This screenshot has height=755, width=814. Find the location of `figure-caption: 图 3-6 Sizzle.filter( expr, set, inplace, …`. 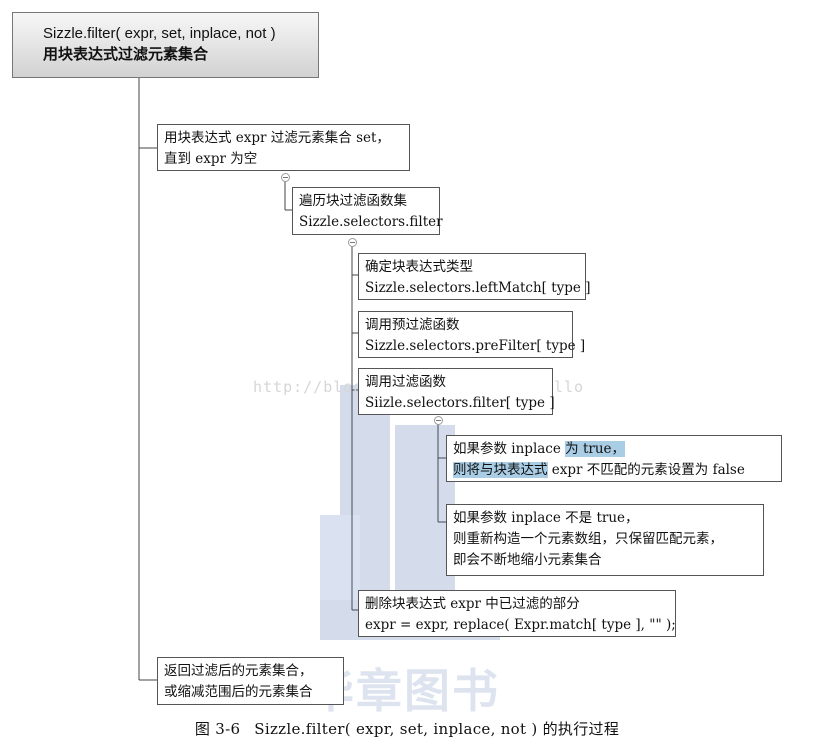

figure-caption: 图 3-6 Sizzle.filter( expr, set, inplace, … is located at coordinates (407, 728).